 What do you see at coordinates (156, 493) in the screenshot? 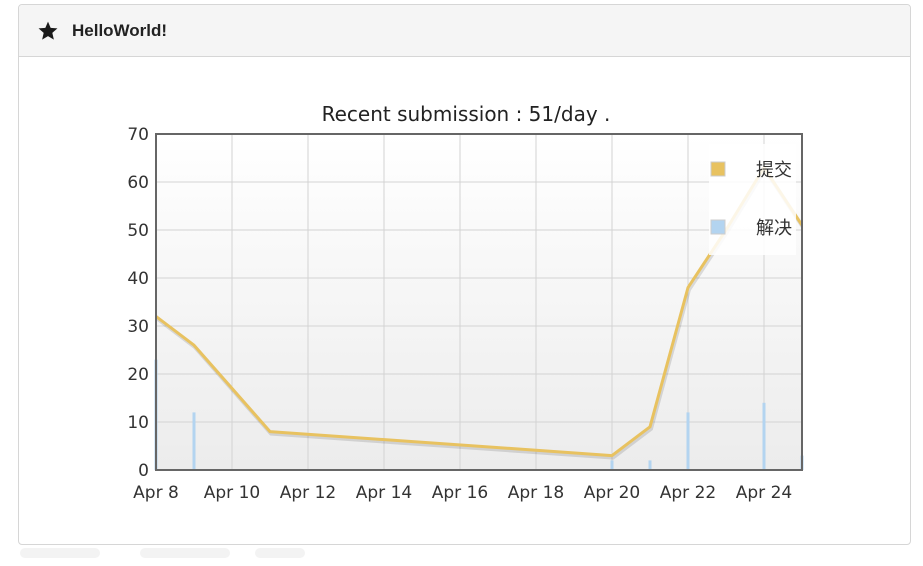
I see `x-tick-label: Apr 8` at bounding box center [156, 493].